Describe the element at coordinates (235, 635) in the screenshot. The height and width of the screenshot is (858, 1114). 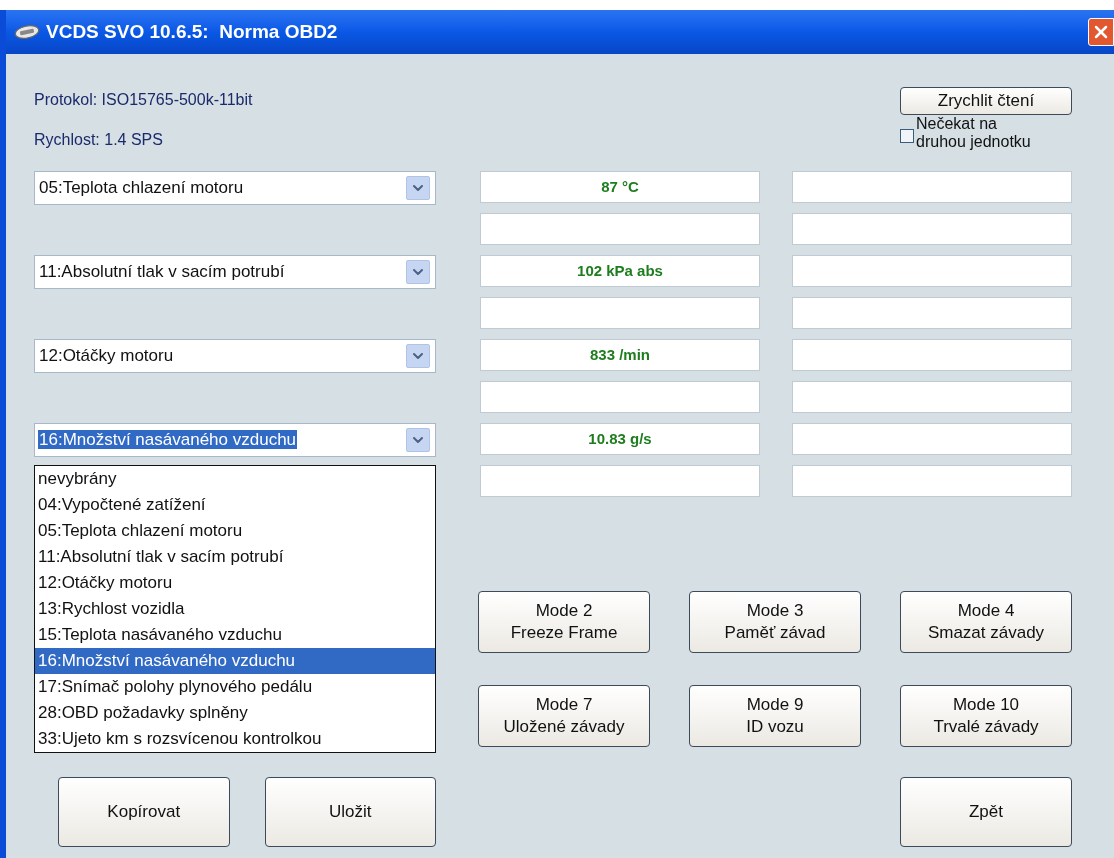
I see `dropdown-option: 15:Teplota nasávaného vzduchu` at that location.